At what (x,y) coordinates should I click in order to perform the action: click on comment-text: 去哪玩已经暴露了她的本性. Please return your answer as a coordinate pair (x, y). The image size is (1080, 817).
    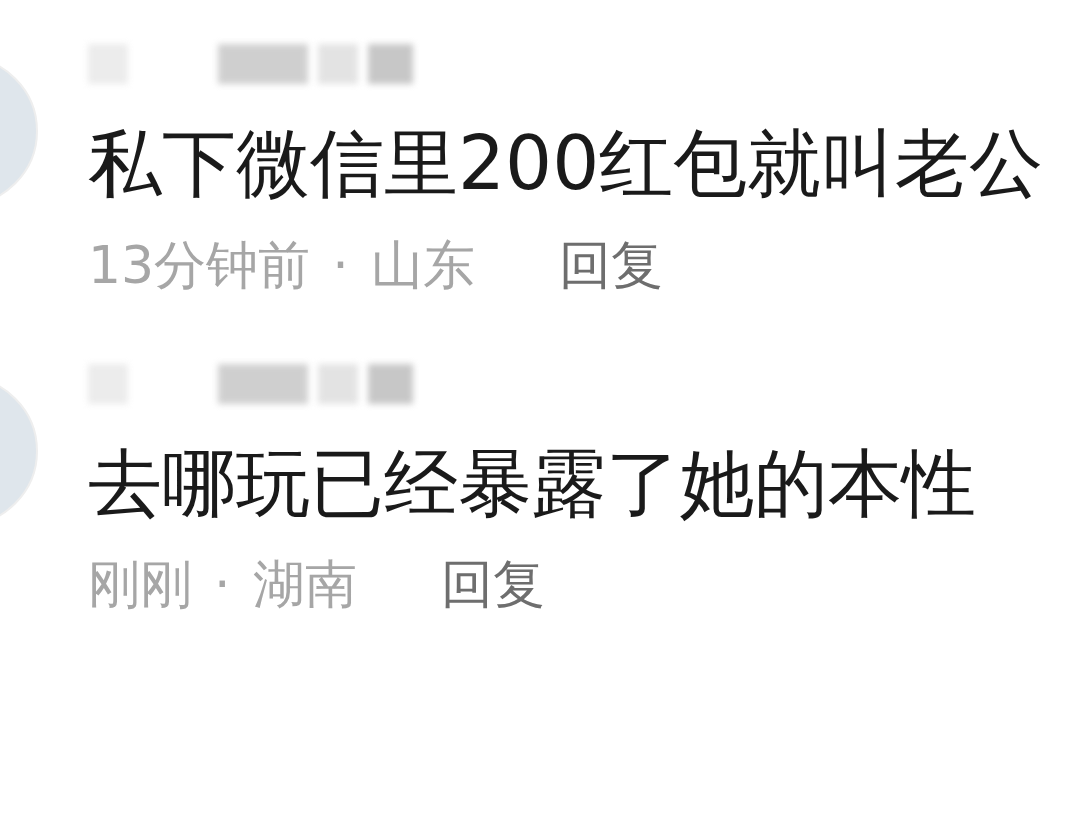
    Looking at the image, I should click on (532, 483).